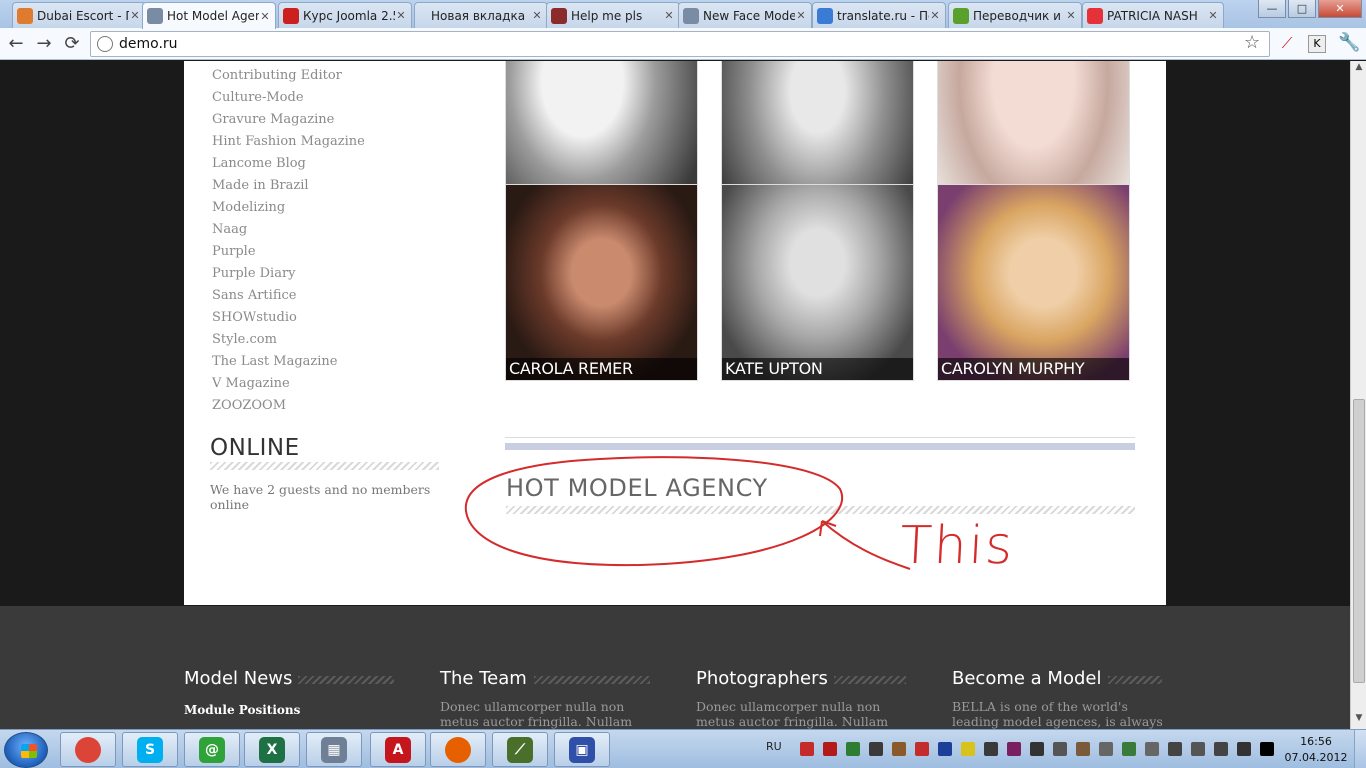 This screenshot has height=768, width=1366. I want to click on mail-agent-icon: @, so click(212, 749).